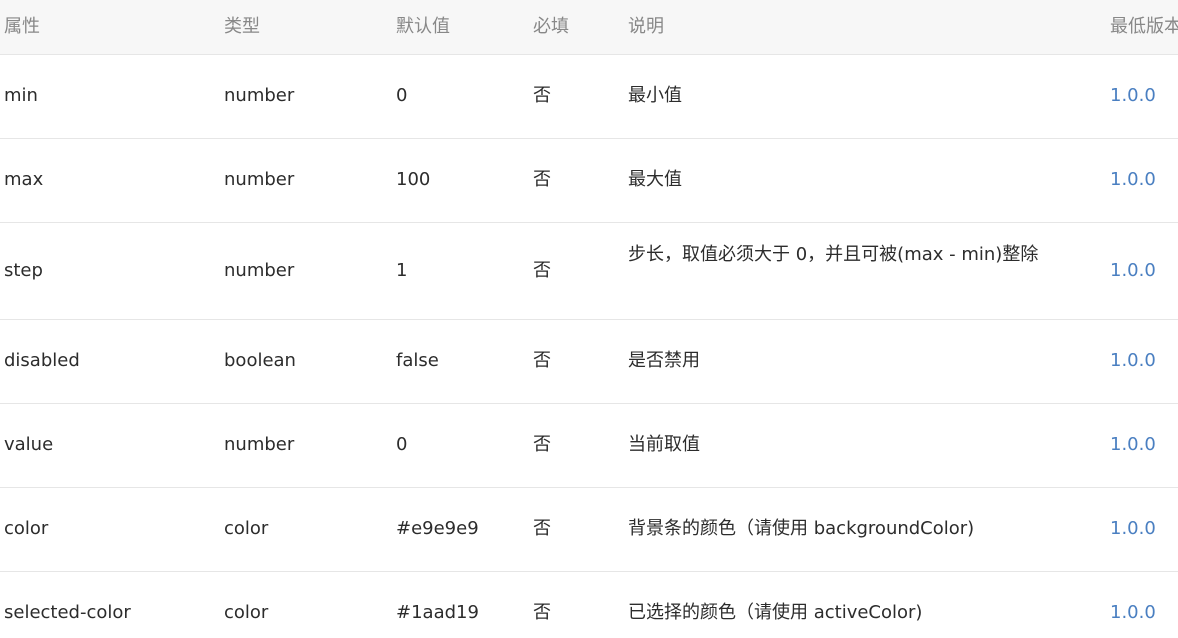 The image size is (1178, 638). I want to click on cell-desc: 是否禁用, so click(664, 360).